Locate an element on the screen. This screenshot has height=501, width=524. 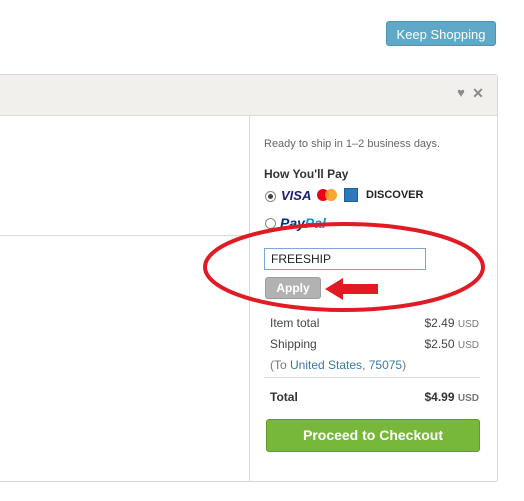
panel-header: ♥ ✕ is located at coordinates (248, 95).